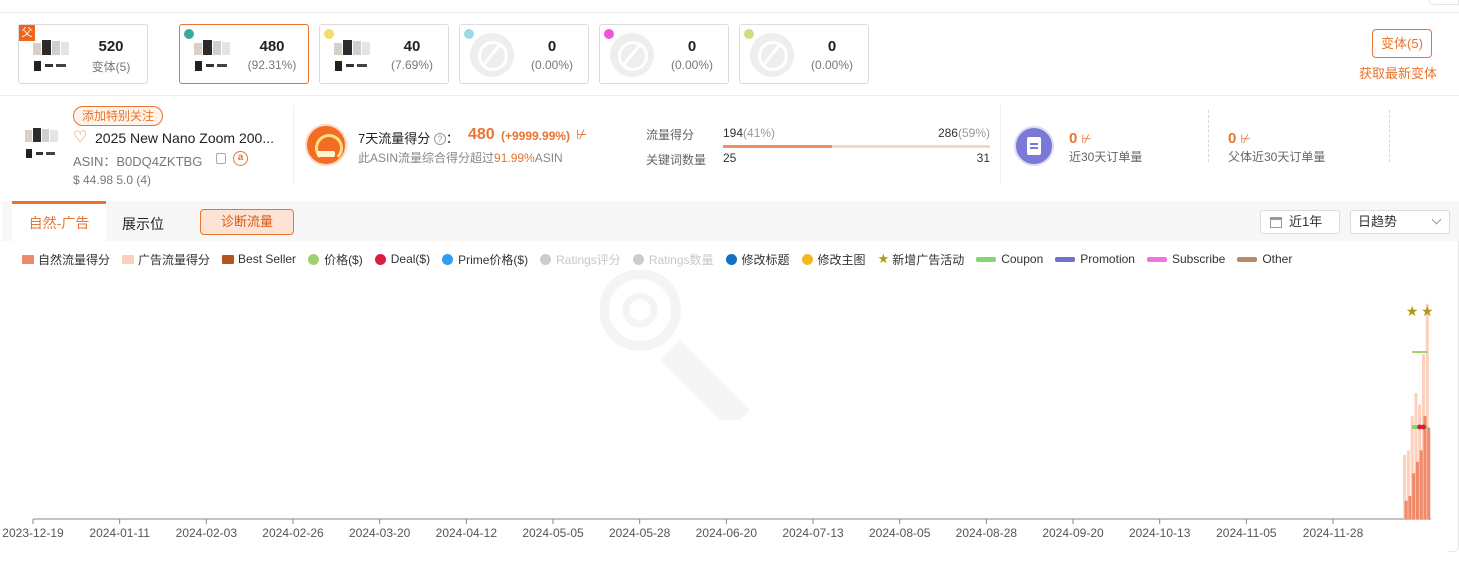  Describe the element at coordinates (1246, 533) in the screenshot. I see `x-tick-label: 2024-11-05` at that location.